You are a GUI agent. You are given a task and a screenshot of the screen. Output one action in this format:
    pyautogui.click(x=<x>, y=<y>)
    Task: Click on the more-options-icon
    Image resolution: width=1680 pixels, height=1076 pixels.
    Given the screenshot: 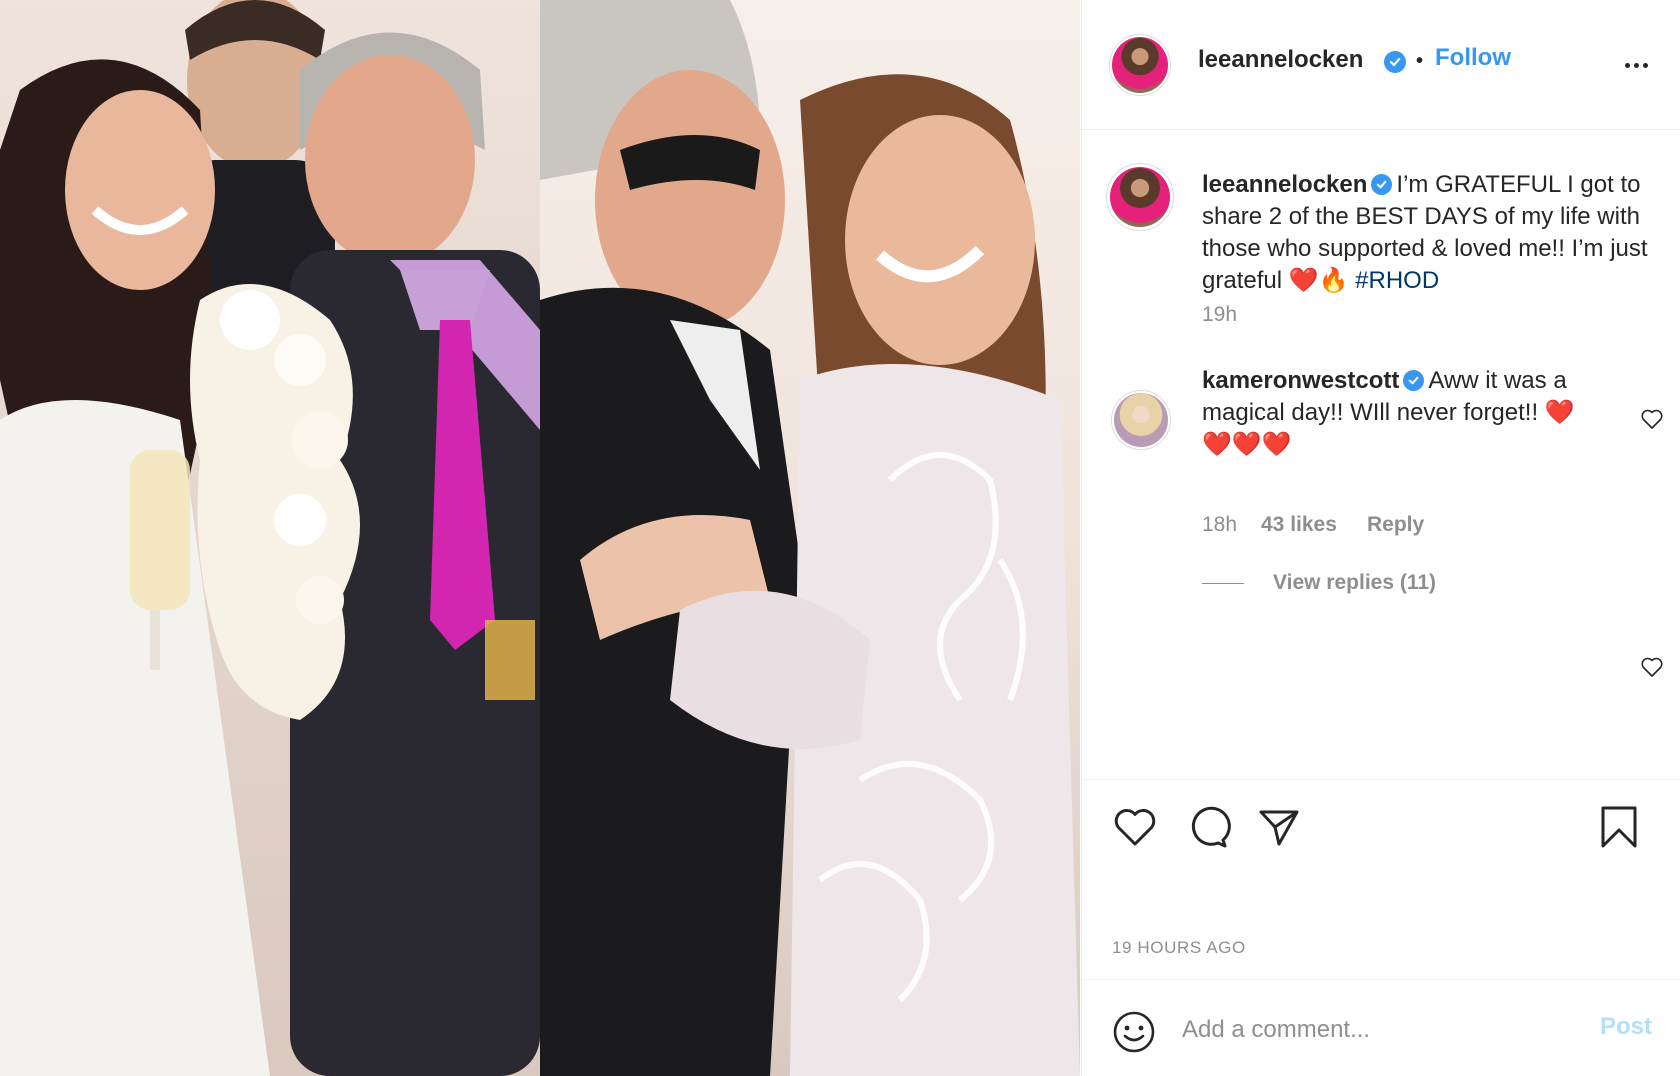 What is the action you would take?
    pyautogui.click(x=1640, y=65)
    